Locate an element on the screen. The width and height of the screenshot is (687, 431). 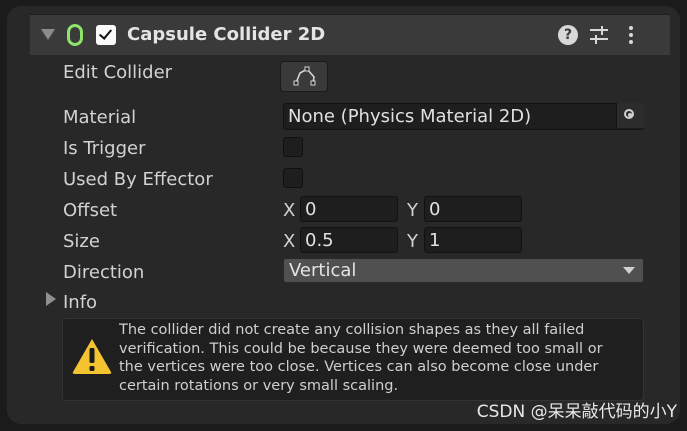
offset-x-input: 0 is located at coordinates (349, 209).